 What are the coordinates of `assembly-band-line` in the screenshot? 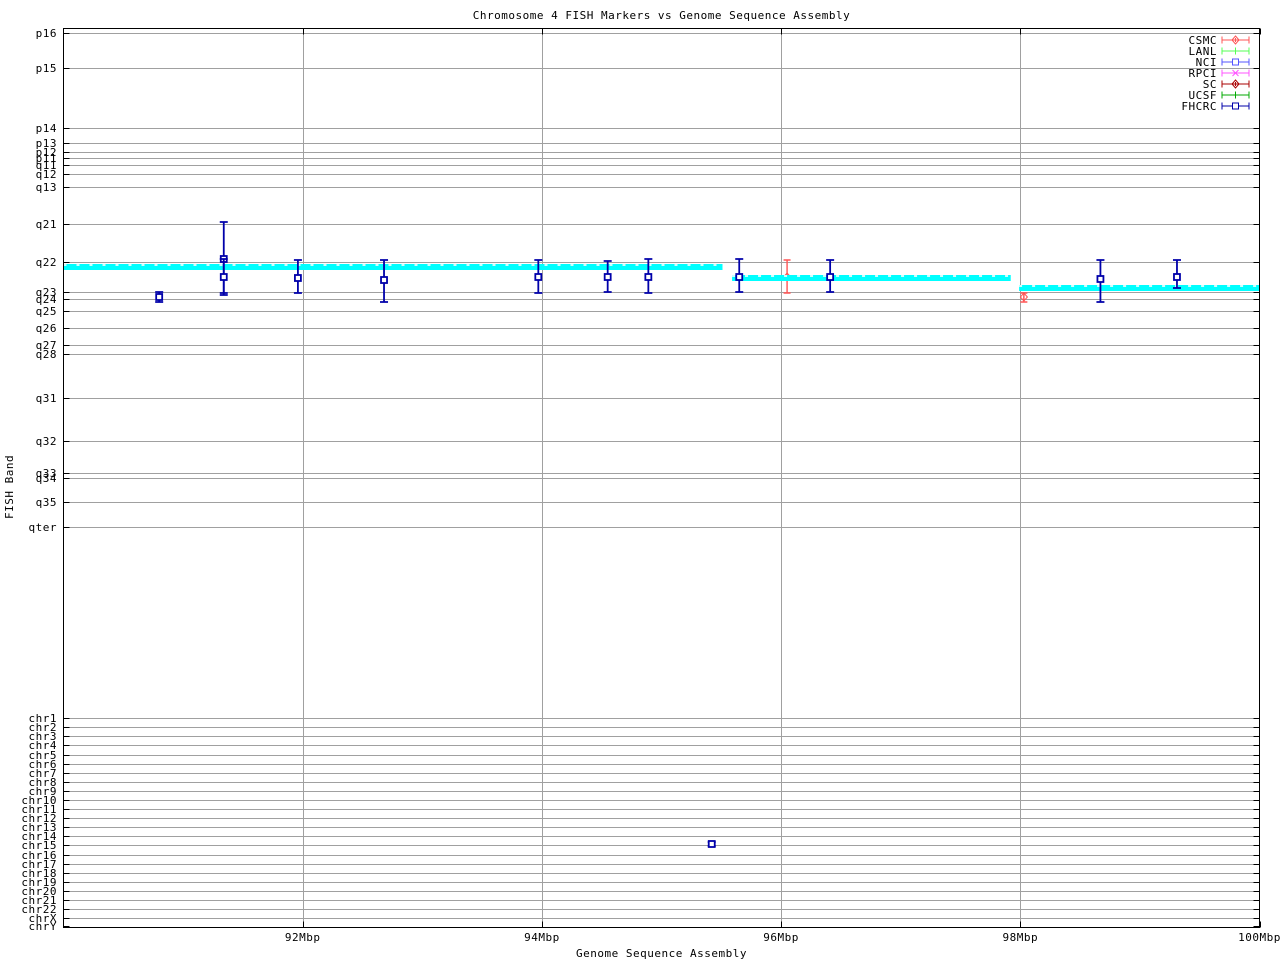 It's located at (661, 277).